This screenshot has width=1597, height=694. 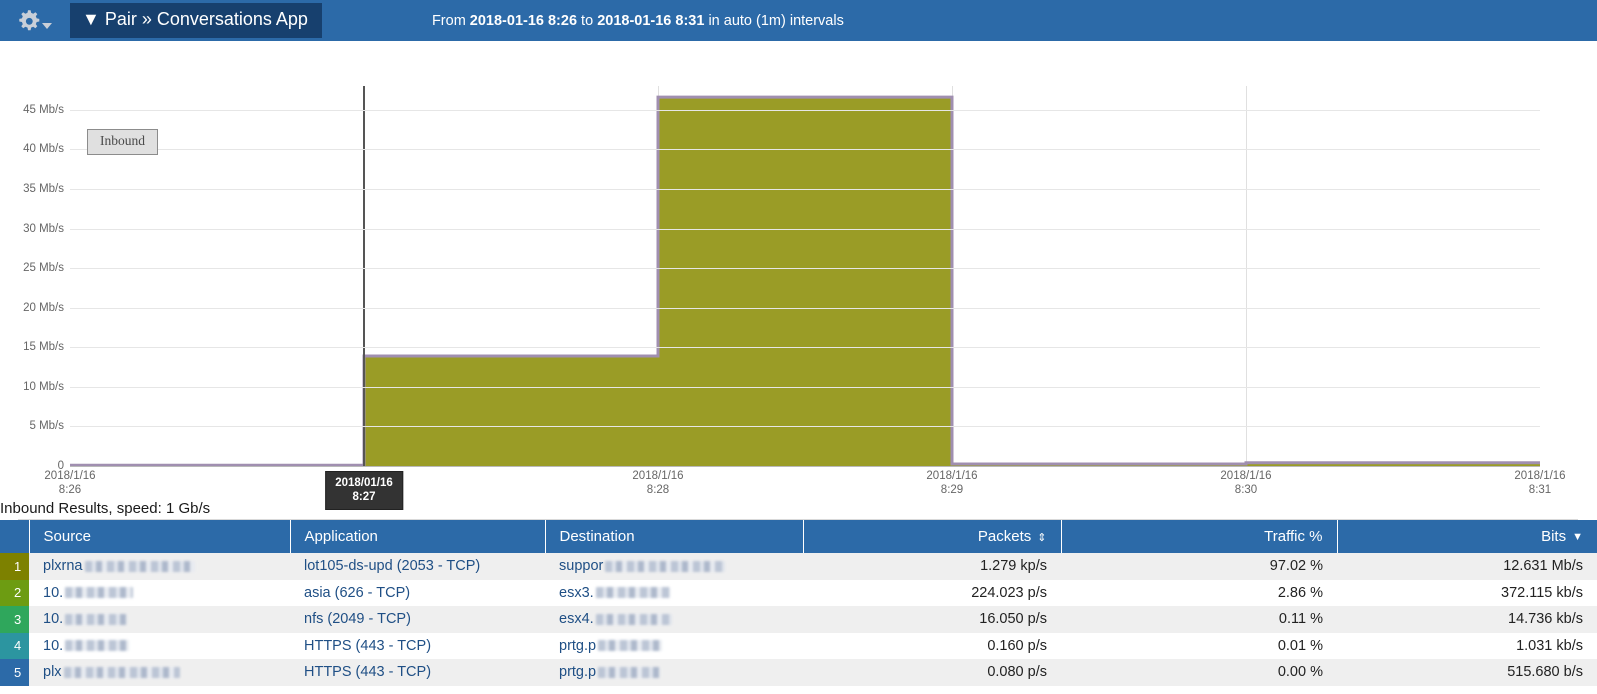 I want to click on cell-destination-text: esx4., so click(x=576, y=619).